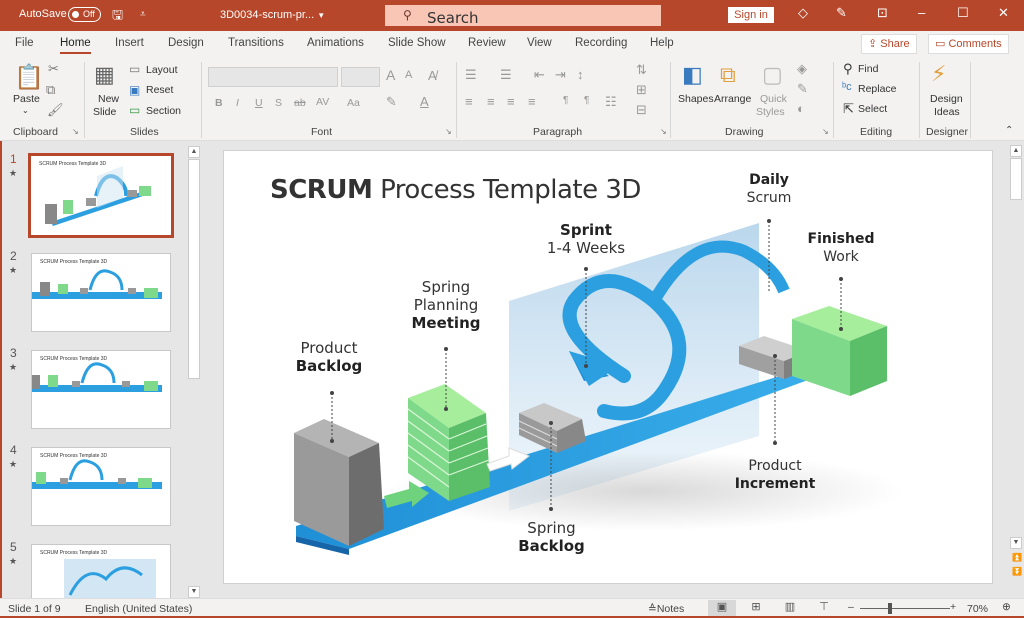  Describe the element at coordinates (586, 239) in the screenshot. I see `label-sprint: Sprint 1-4 Weeks` at that location.